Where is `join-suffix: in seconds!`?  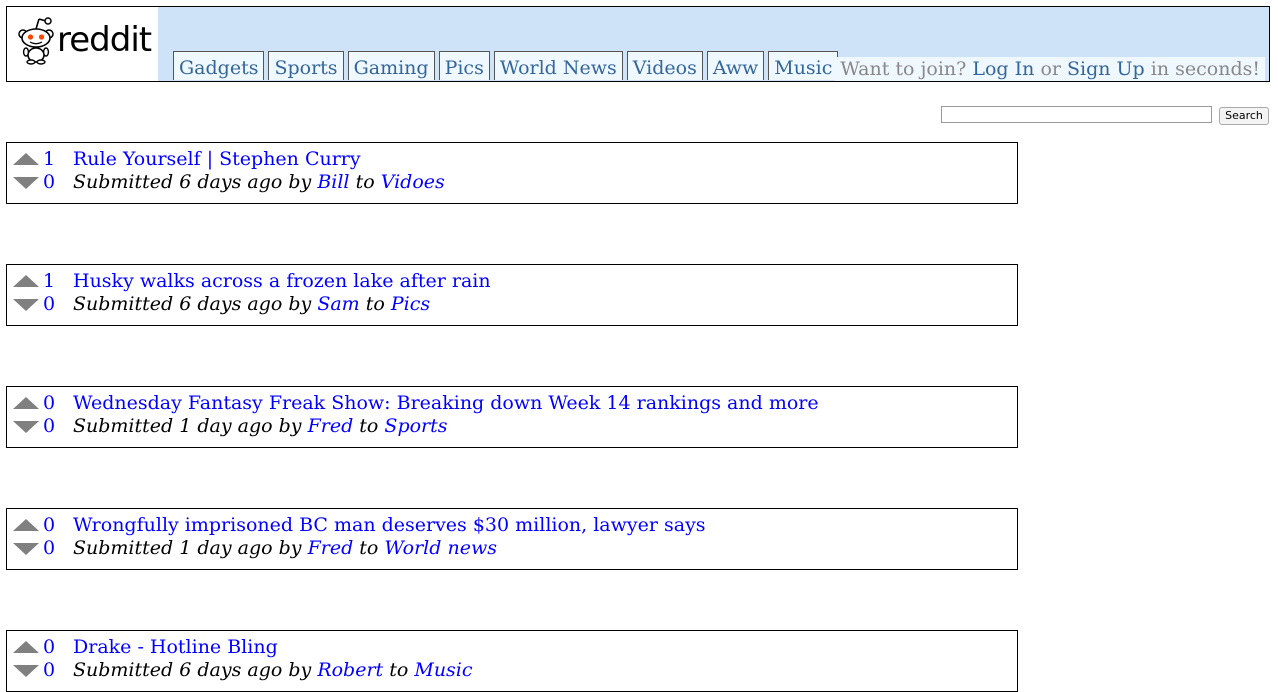 join-suffix: in seconds! is located at coordinates (1205, 69).